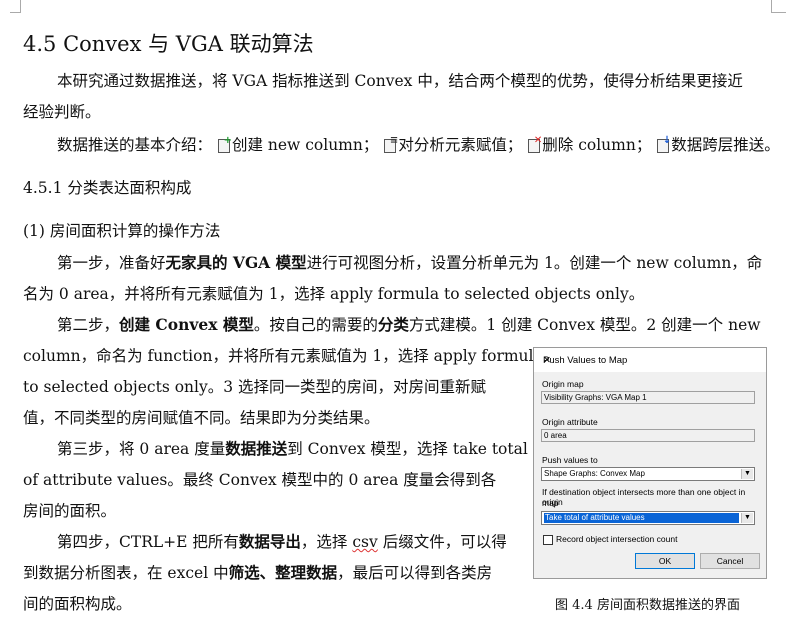 This screenshot has width=800, height=624. What do you see at coordinates (258, 572) in the screenshot?
I see `step4-line2: 到数据分析图表，在 excel 中筛选、整理数据，最后可以得到各类房` at bounding box center [258, 572].